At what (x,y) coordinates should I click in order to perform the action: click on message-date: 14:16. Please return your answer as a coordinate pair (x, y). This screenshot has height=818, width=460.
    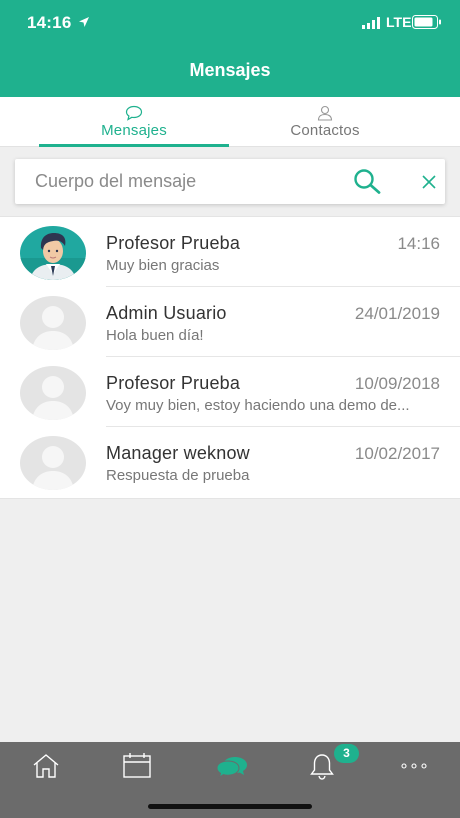
    Looking at the image, I should click on (418, 243).